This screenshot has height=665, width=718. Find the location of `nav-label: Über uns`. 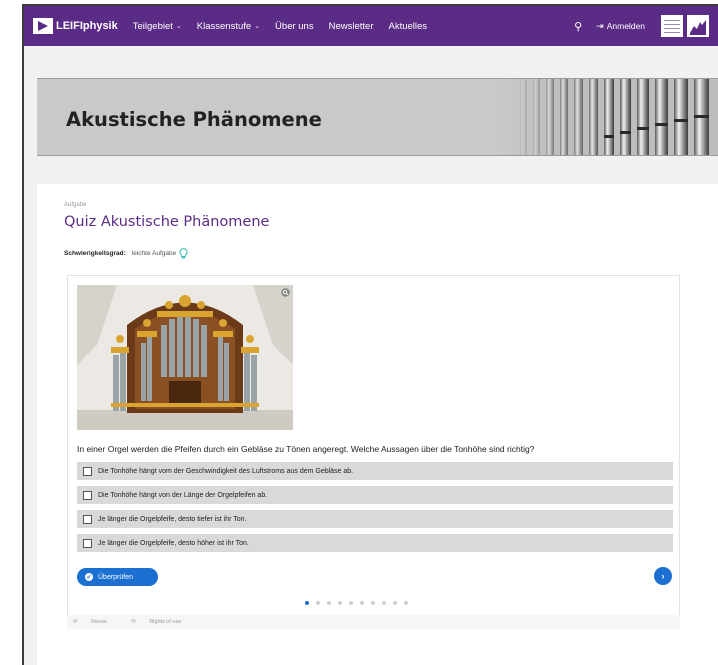

nav-label: Über uns is located at coordinates (294, 26).